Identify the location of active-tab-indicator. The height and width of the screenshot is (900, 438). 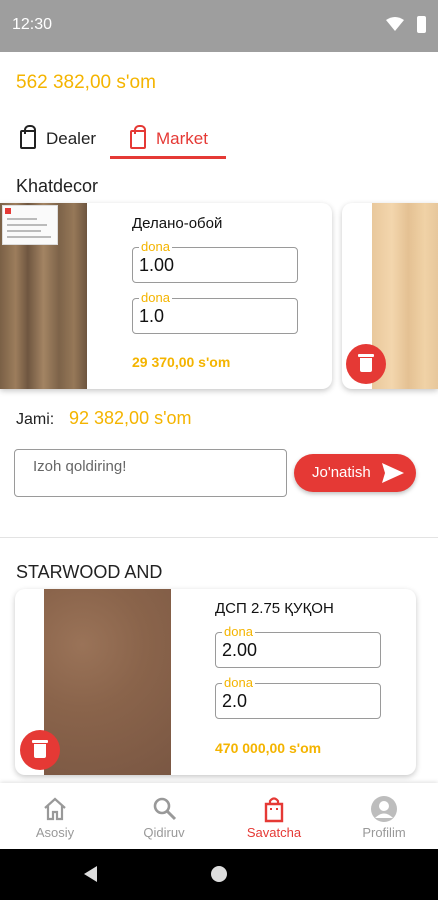
(168, 157).